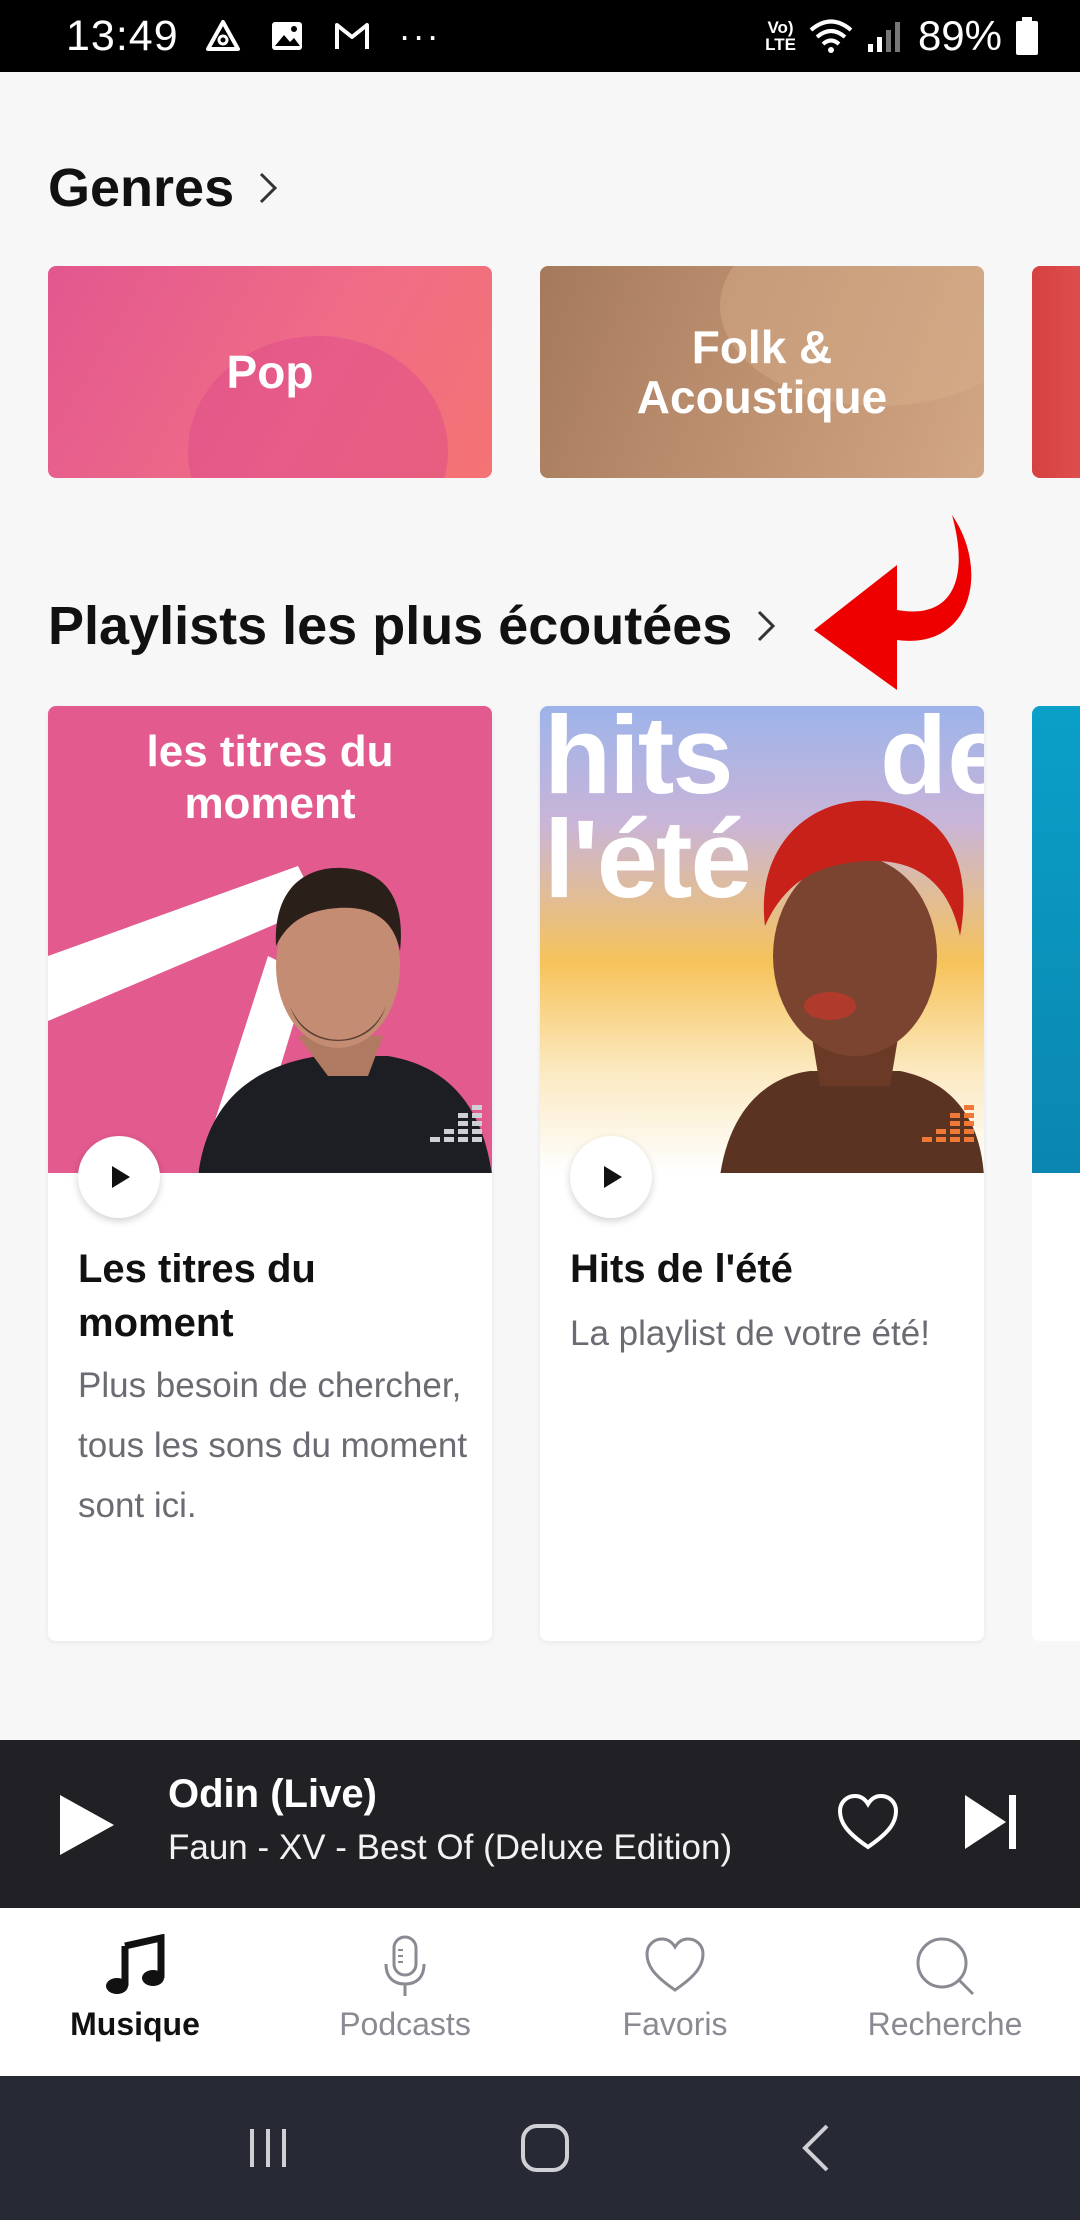 Image resolution: width=1080 pixels, height=2220 pixels. I want to click on playlist-title: Hits de l'été, so click(681, 1269).